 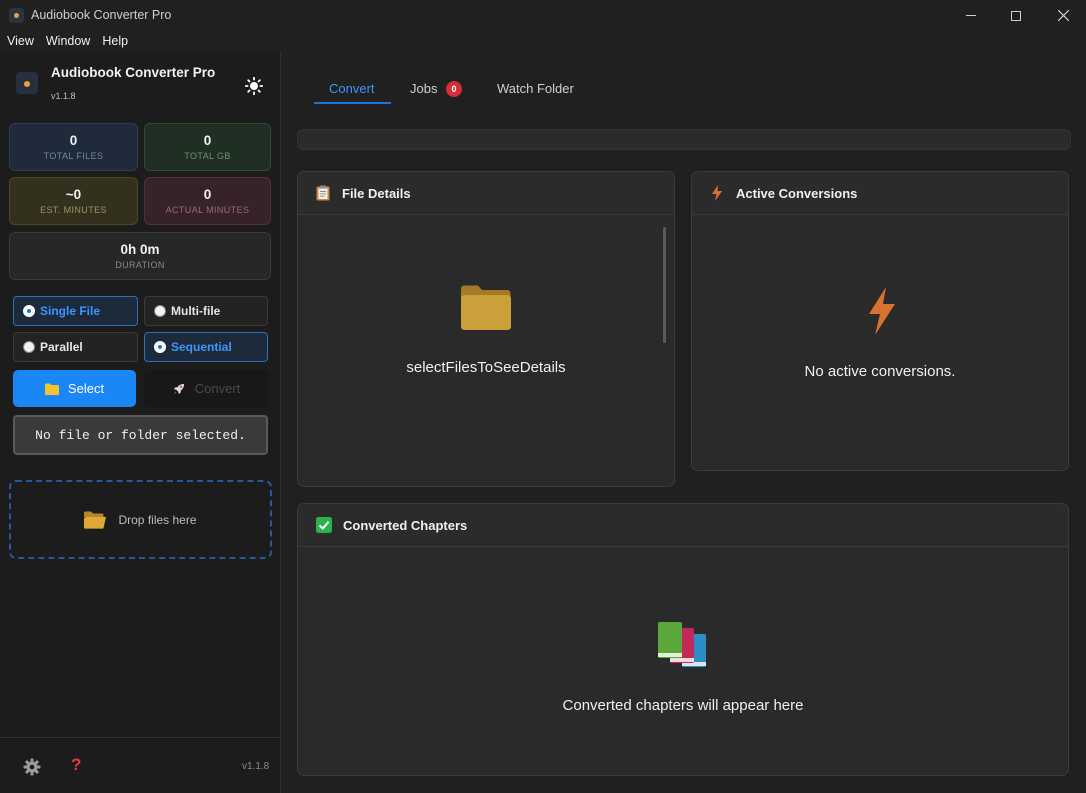 What do you see at coordinates (683, 525) in the screenshot?
I see `converted-chapters-header: Converted Chapters` at bounding box center [683, 525].